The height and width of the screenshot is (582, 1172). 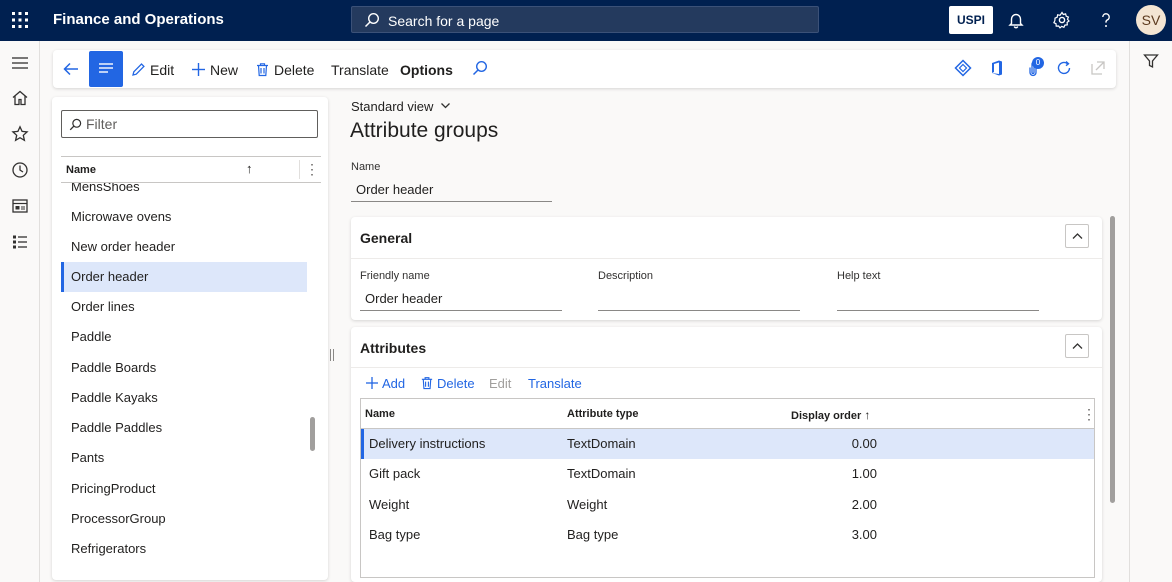 What do you see at coordinates (395, 534) in the screenshot?
I see `cell-name: Bag type` at bounding box center [395, 534].